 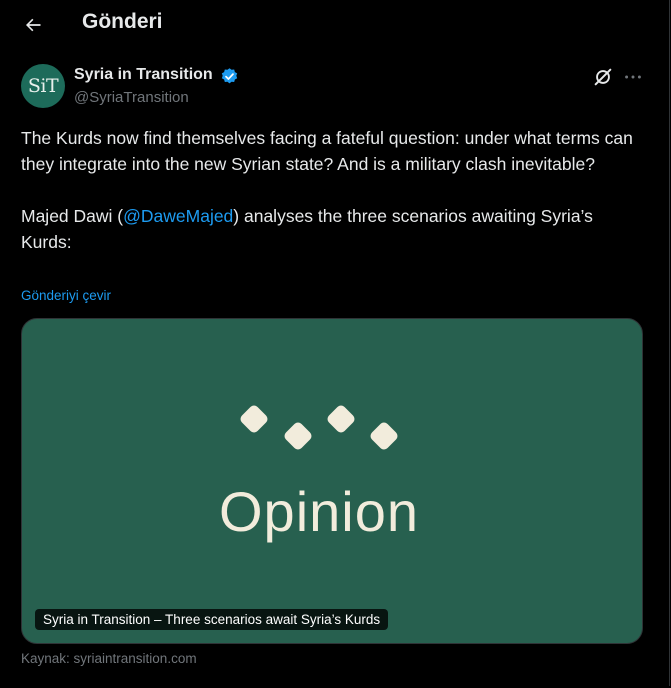 I want to click on grok-button, so click(x=603, y=77).